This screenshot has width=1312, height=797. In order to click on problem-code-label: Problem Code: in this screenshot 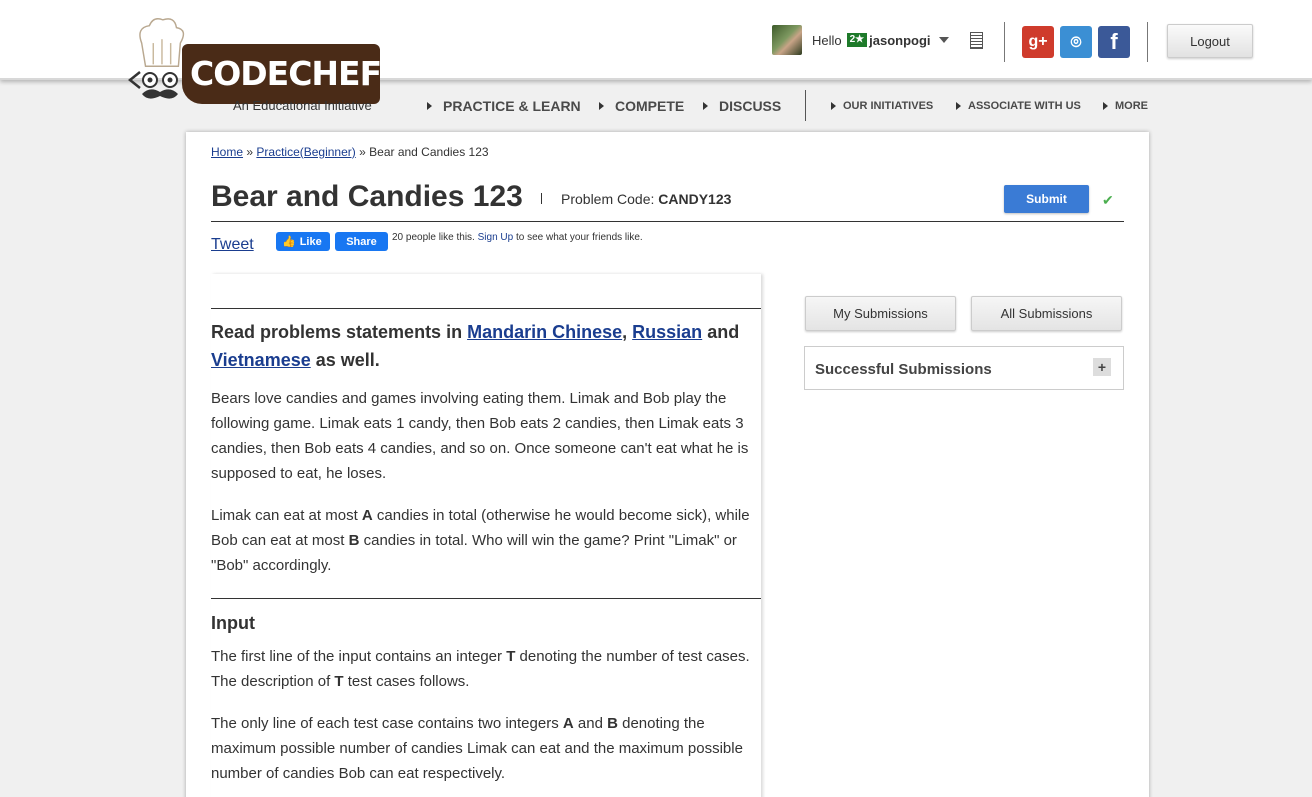, I will do `click(608, 199)`.